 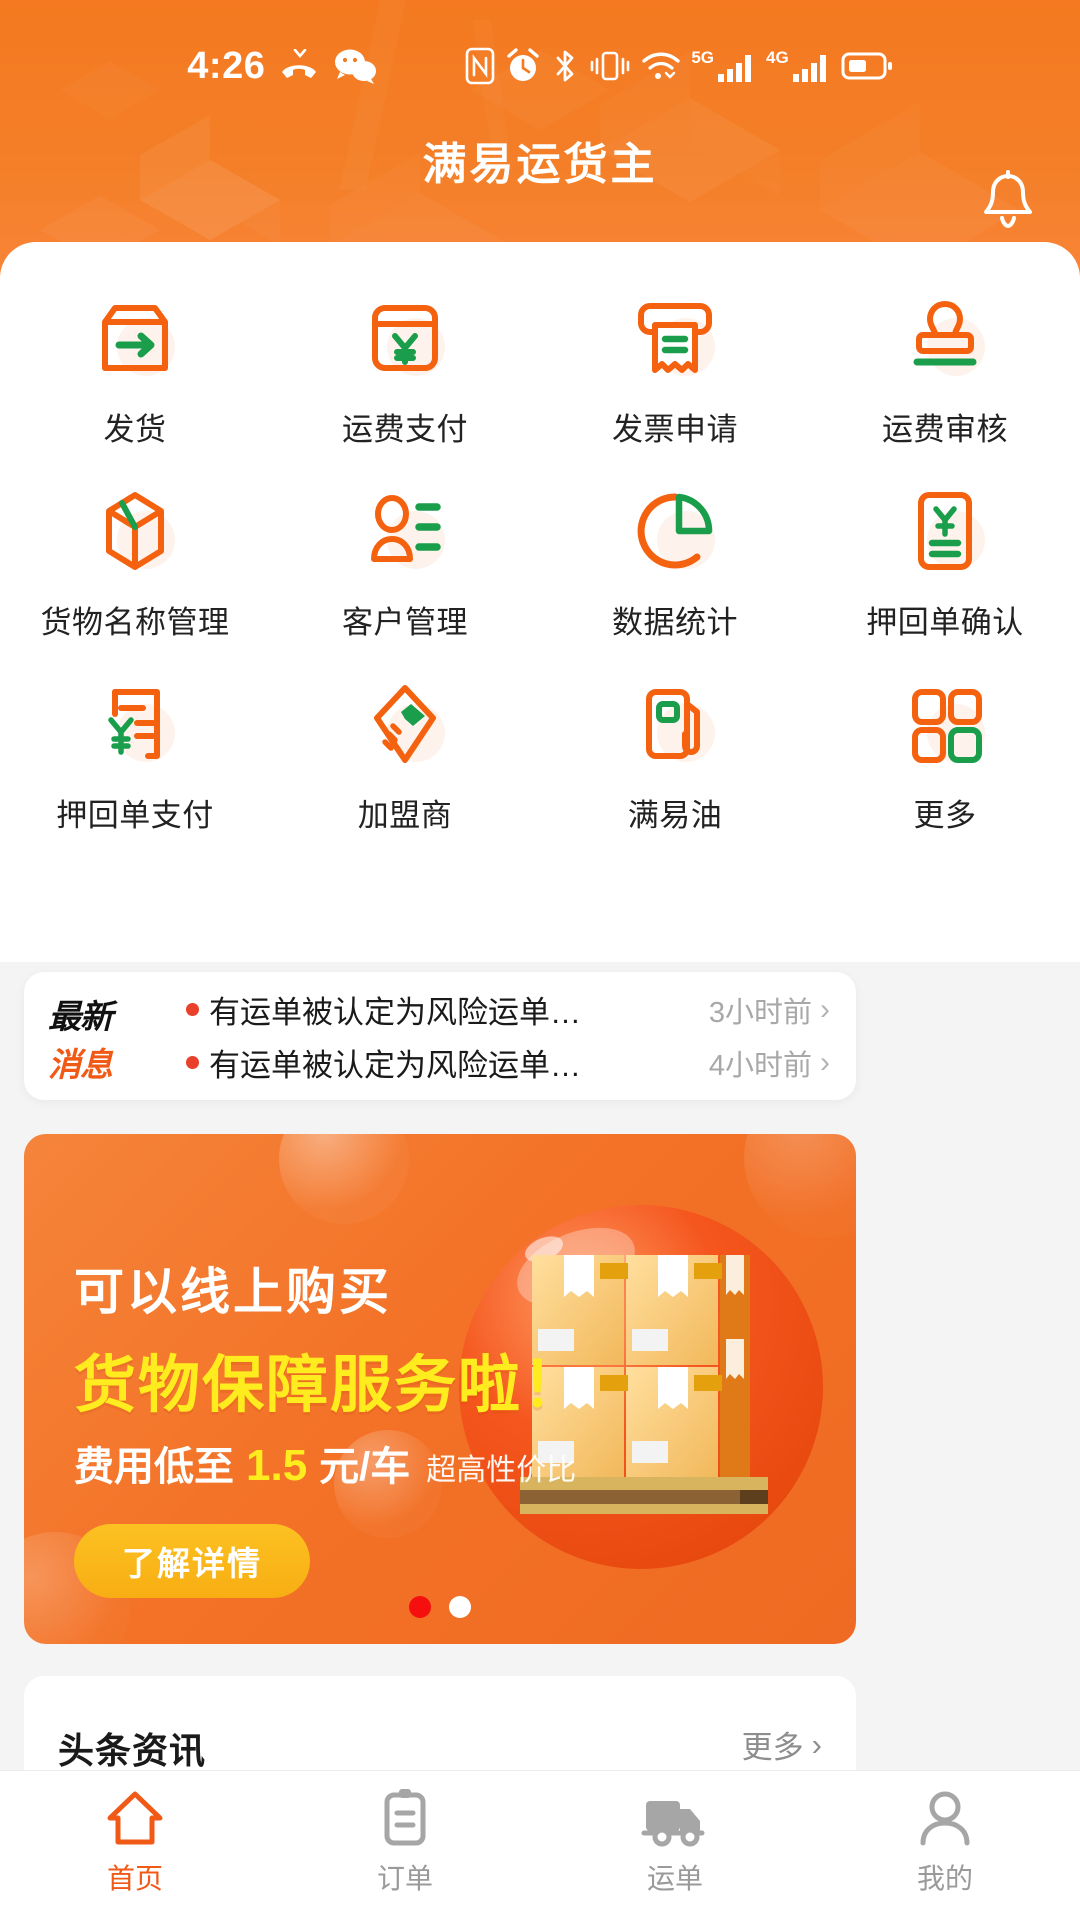 What do you see at coordinates (723, 66) in the screenshot?
I see `signal-5g-icon: 5G` at bounding box center [723, 66].